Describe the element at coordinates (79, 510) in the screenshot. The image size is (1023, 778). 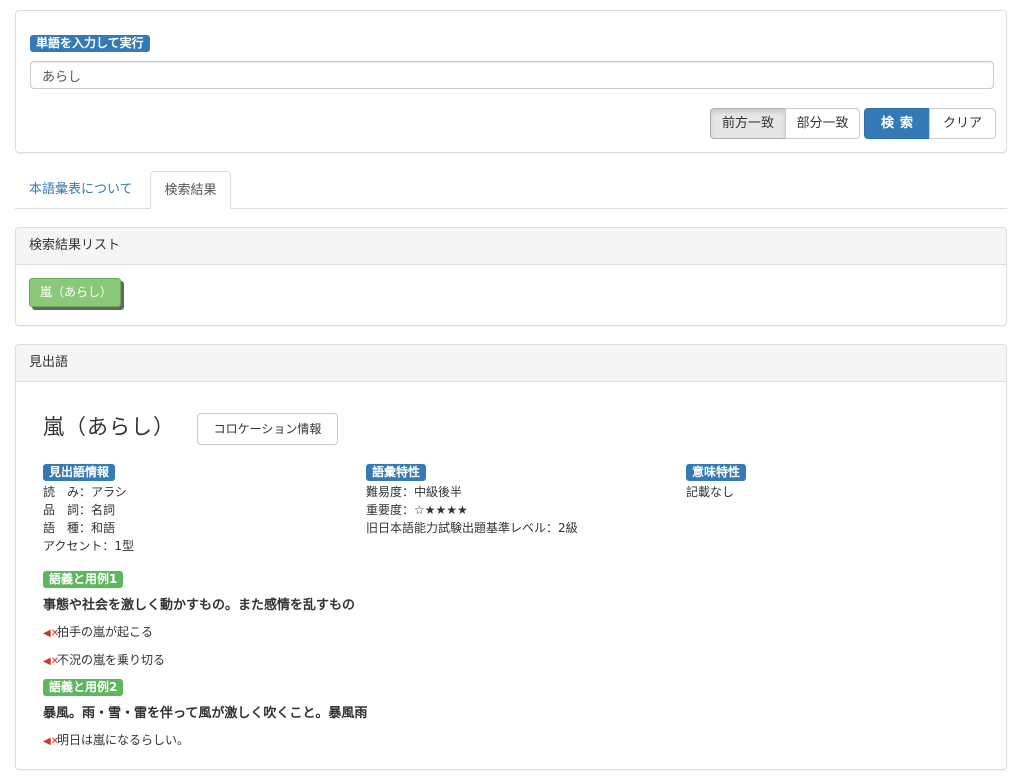
I see `pos-line: 品 詞：名詞` at that location.